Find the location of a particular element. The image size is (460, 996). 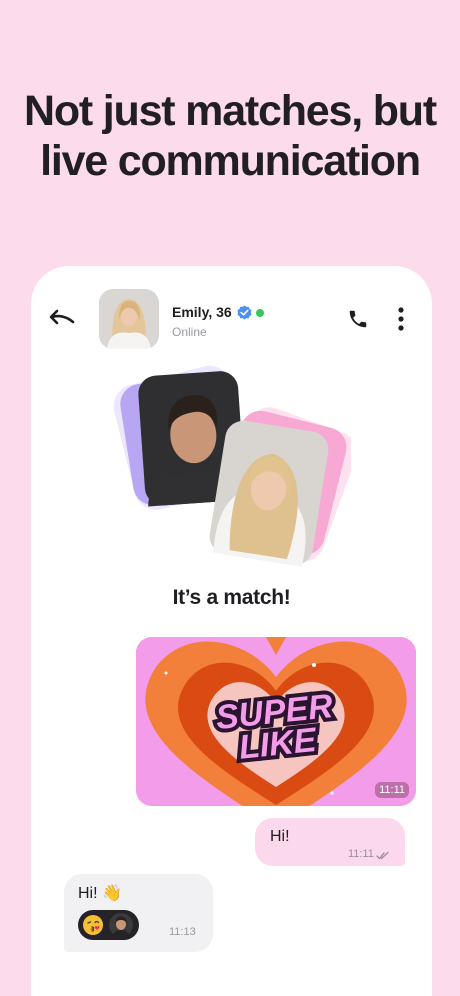

back-arrow-icon is located at coordinates (62, 317).